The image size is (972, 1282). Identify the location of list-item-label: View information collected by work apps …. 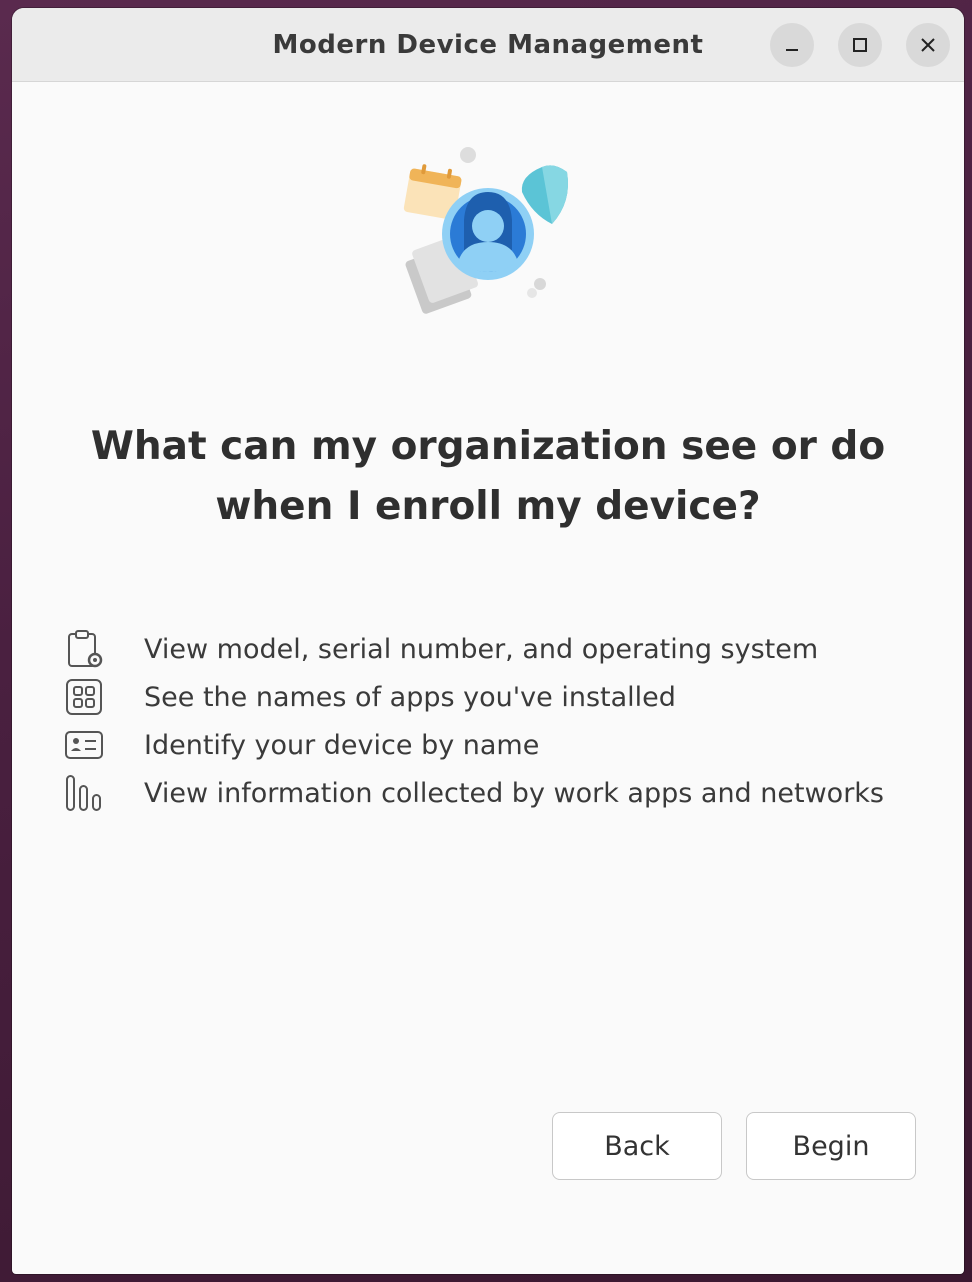
(514, 793).